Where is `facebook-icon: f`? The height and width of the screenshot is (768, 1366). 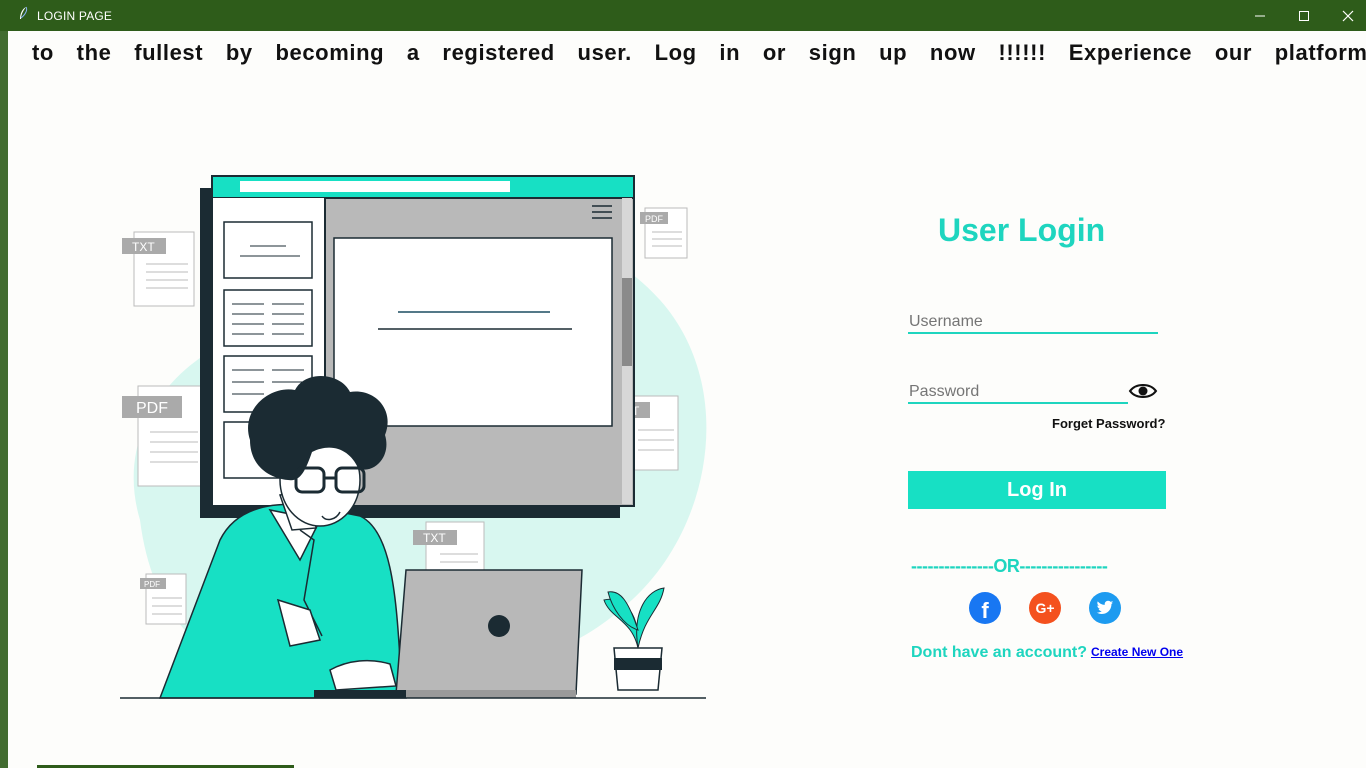
facebook-icon: f is located at coordinates (985, 610).